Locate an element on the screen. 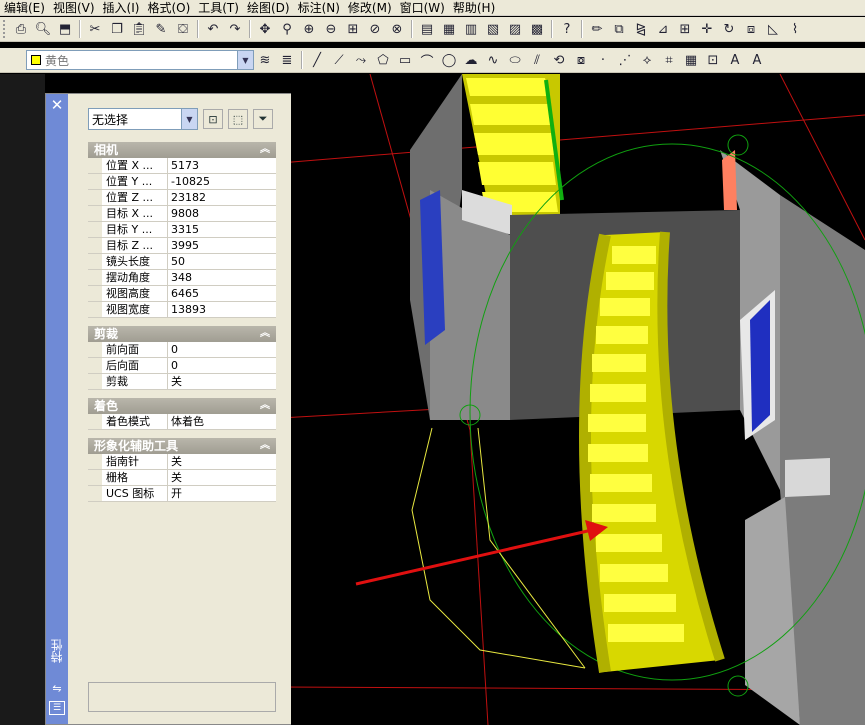 This screenshot has width=865, height=725. zoom-out-icon: ⊖ is located at coordinates (331, 29).